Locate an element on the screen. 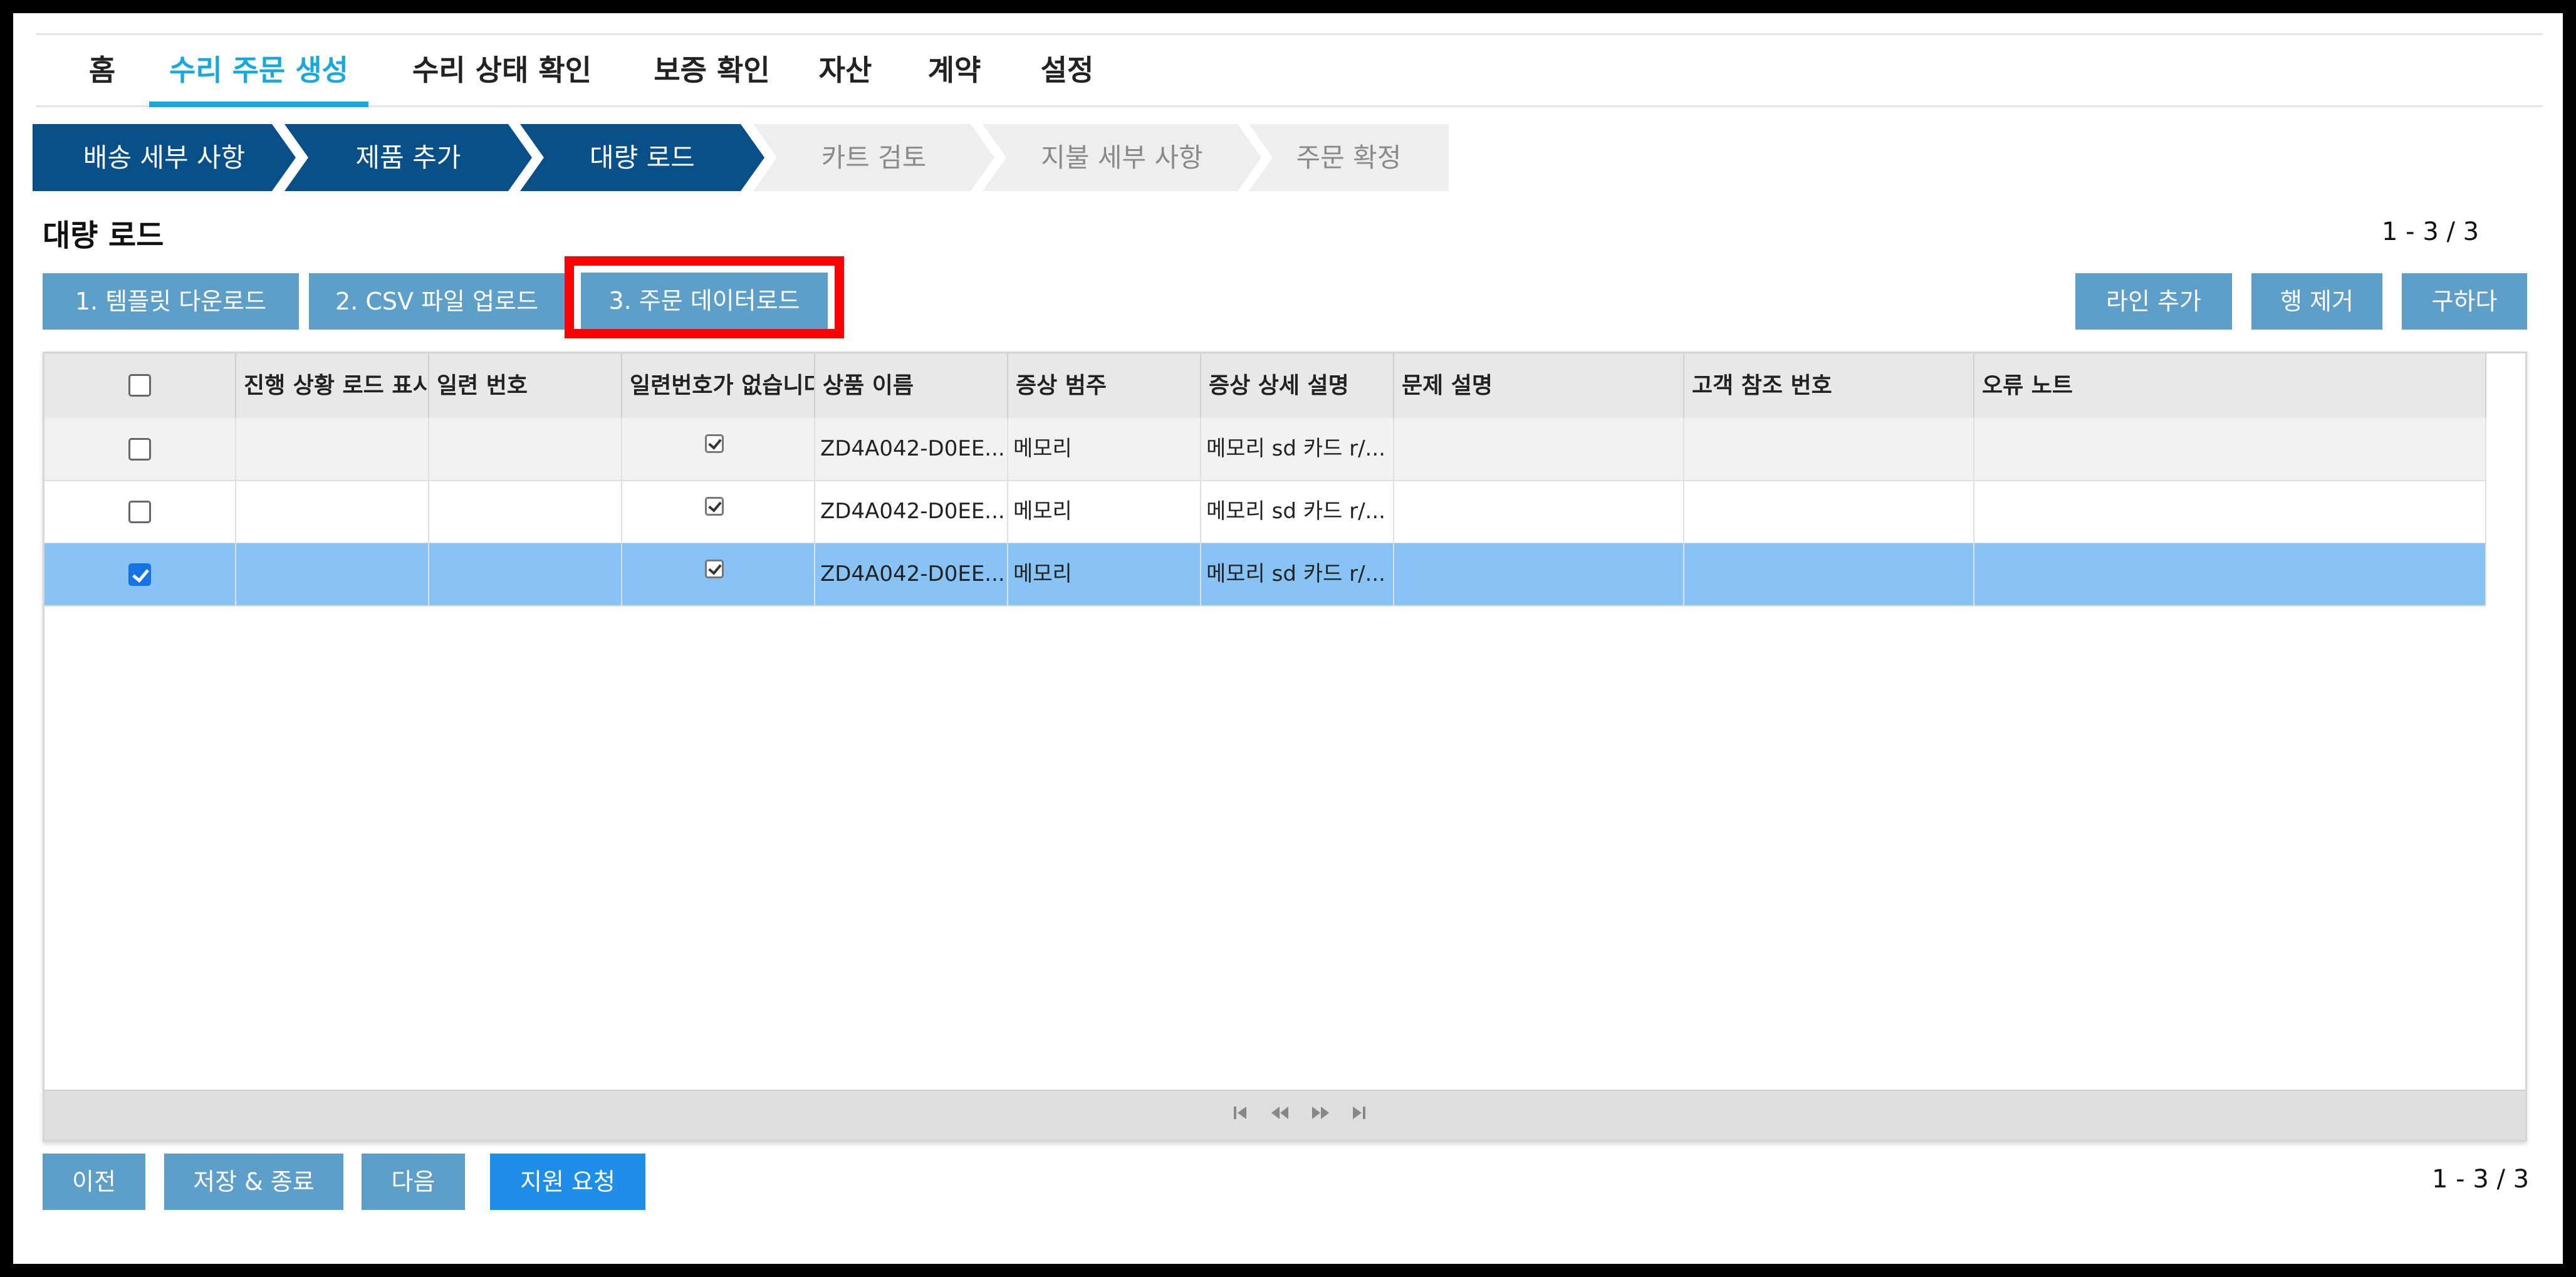 The image size is (2576, 1277). next-page-icon is located at coordinates (1320, 1112).